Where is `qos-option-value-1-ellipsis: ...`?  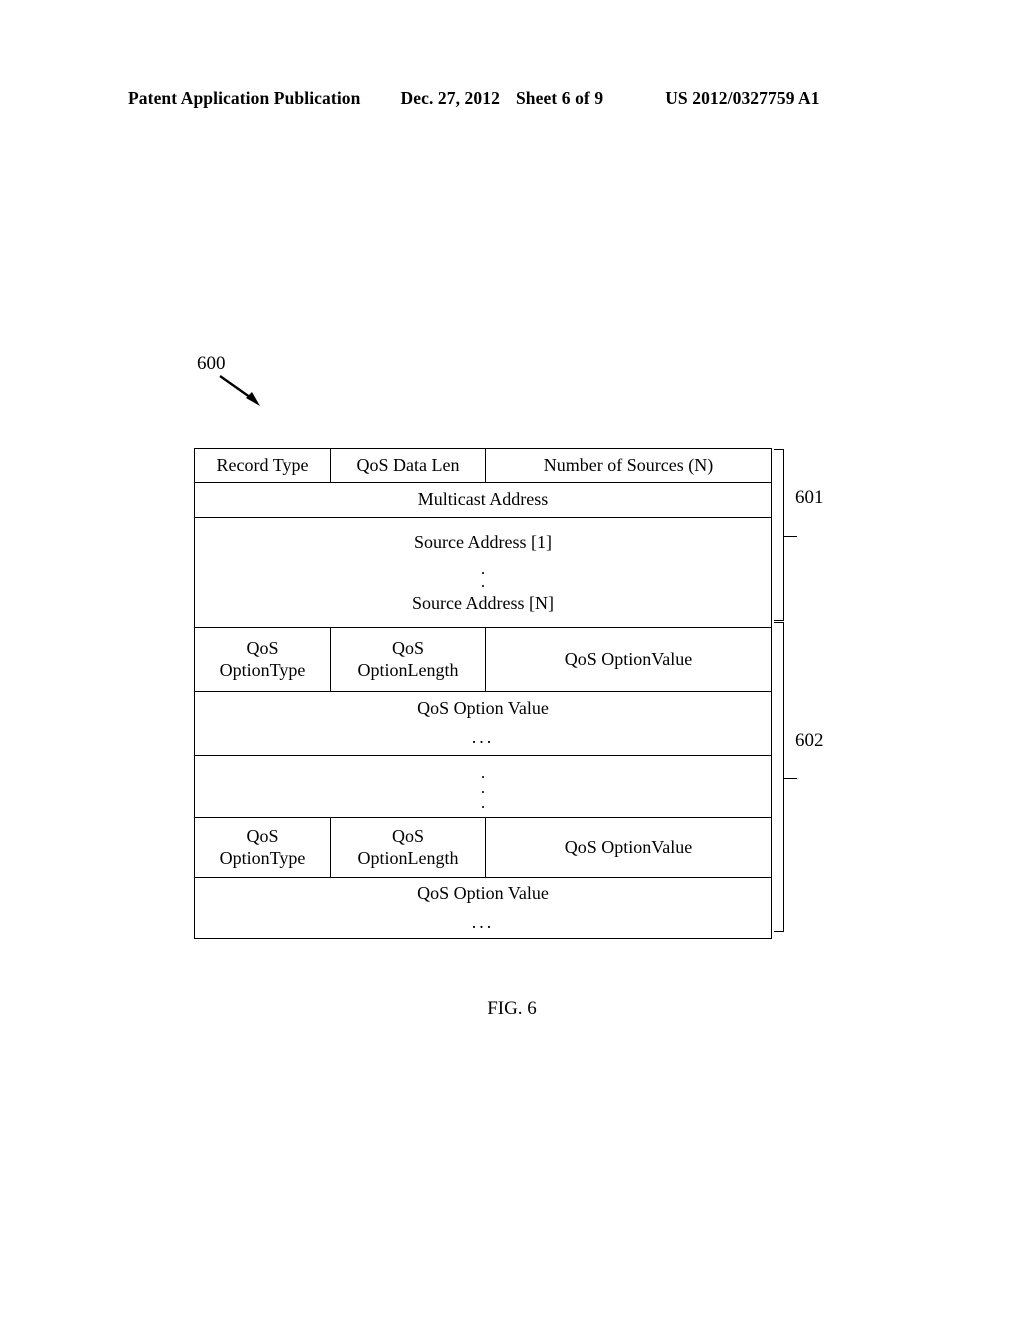
qos-option-value-1-ellipsis: ... is located at coordinates (483, 737).